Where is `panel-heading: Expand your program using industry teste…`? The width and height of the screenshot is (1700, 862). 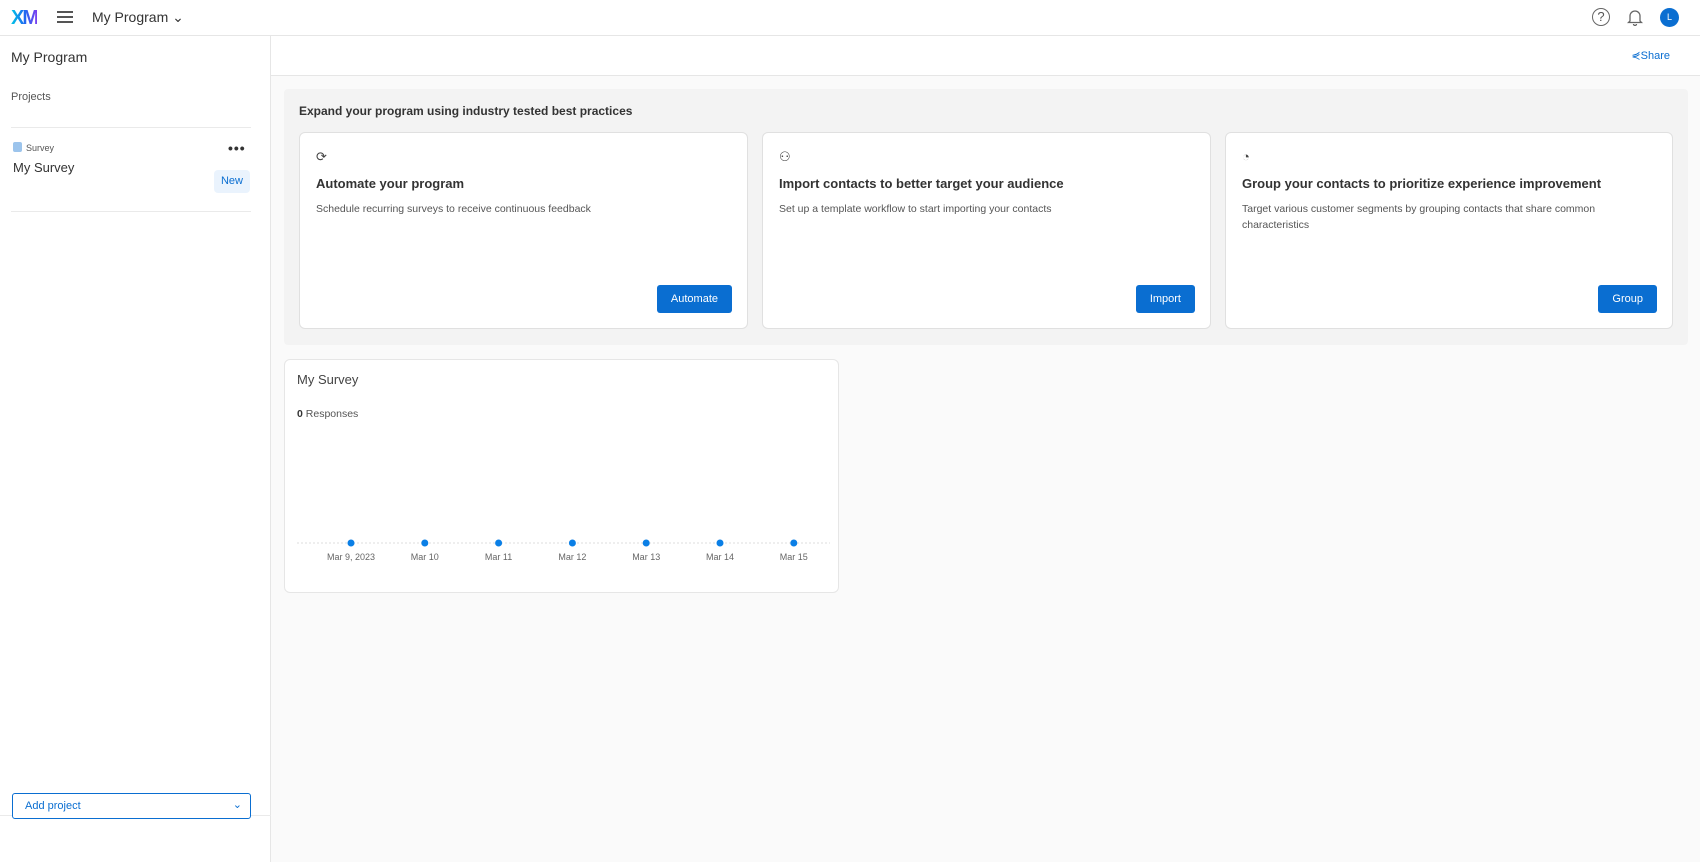 panel-heading: Expand your program using industry teste… is located at coordinates (466, 111).